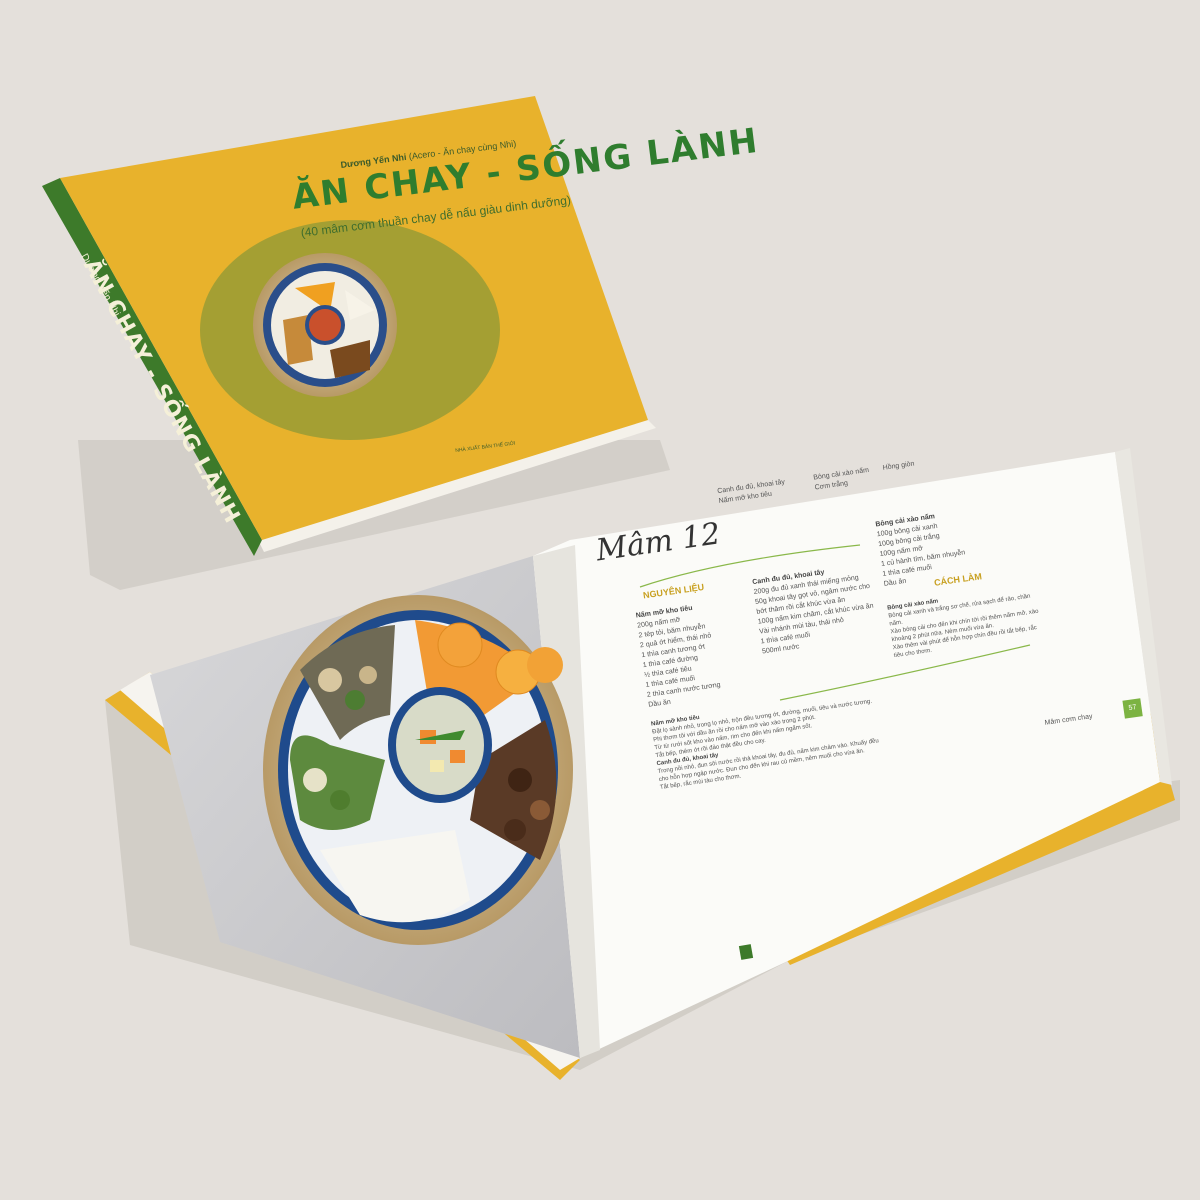  Describe the element at coordinates (418, 770) in the screenshot. I see `photo-food-plate` at that location.